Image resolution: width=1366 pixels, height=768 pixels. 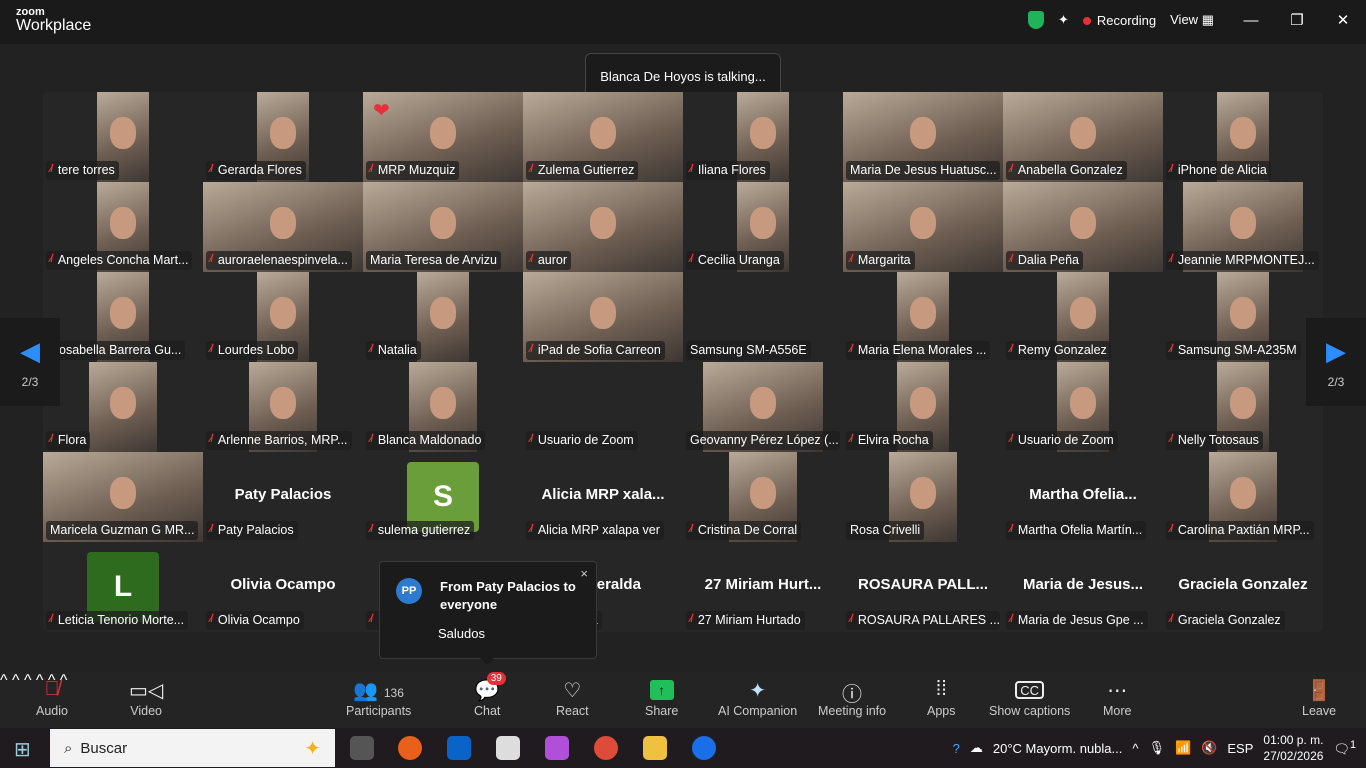 What do you see at coordinates (923, 227) in the screenshot?
I see `participant-tile: ⁄̸ Margarita` at bounding box center [923, 227].